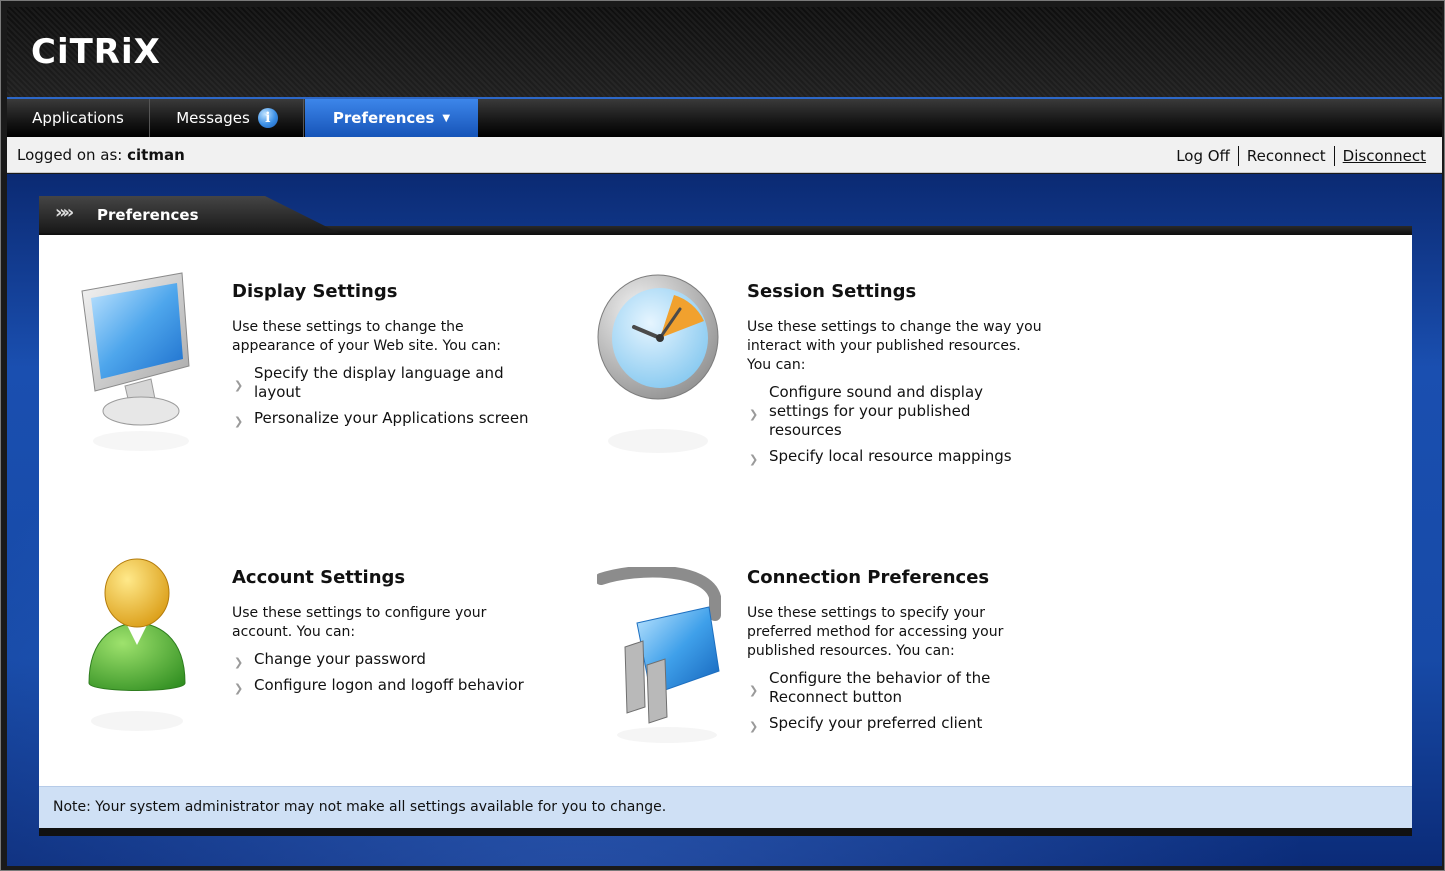 This screenshot has width=1445, height=871. What do you see at coordinates (897, 577) in the screenshot?
I see `connection-preferences-title: Connection Preferences` at bounding box center [897, 577].